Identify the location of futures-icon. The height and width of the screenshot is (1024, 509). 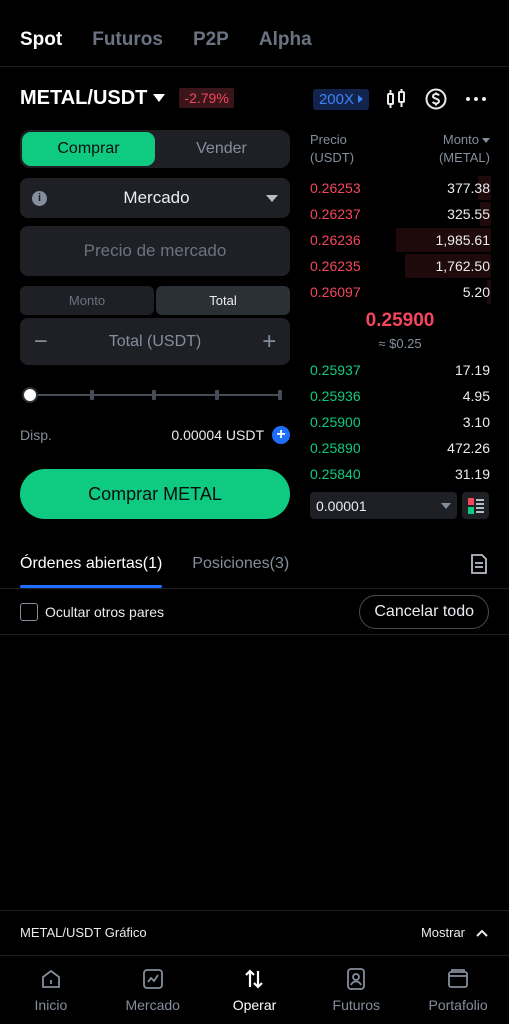
(356, 979).